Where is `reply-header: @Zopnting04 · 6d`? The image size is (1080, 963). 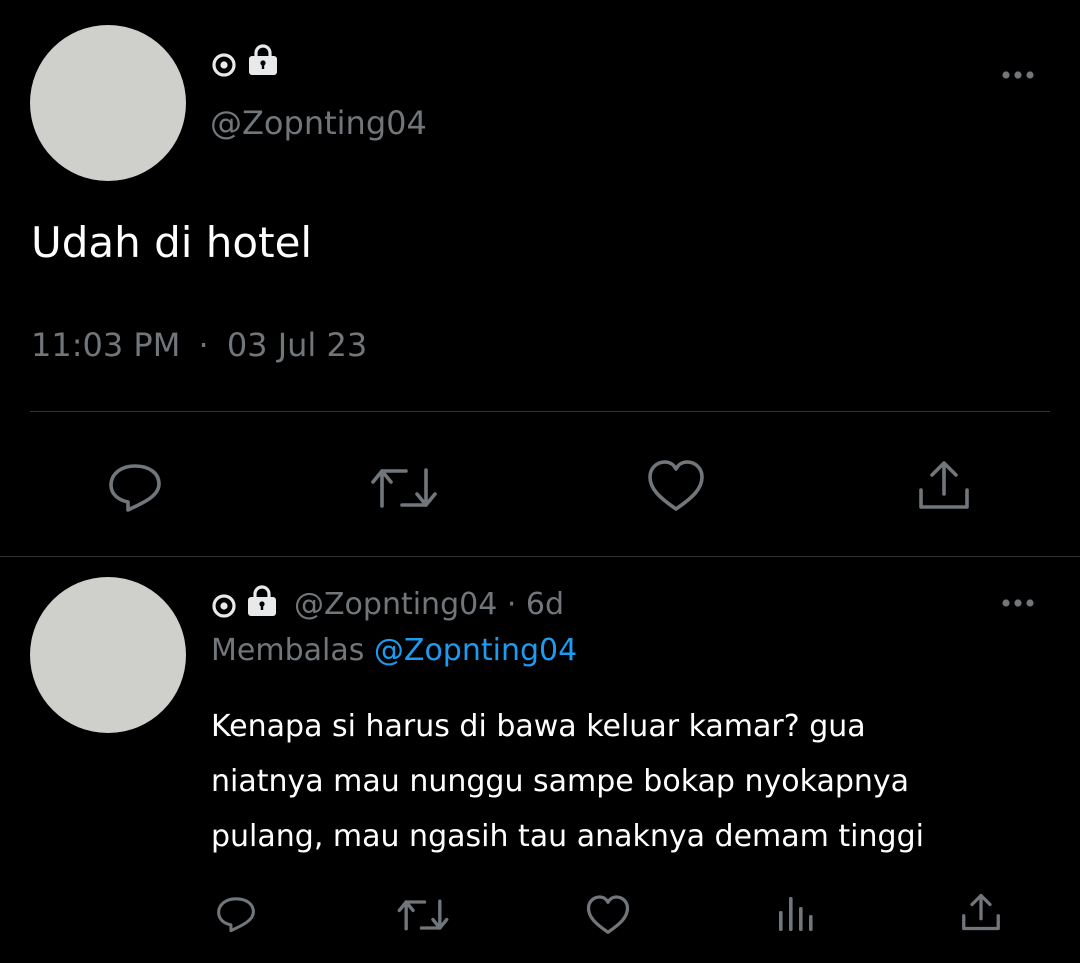
reply-header: @Zopnting04 · 6d is located at coordinates (429, 605).